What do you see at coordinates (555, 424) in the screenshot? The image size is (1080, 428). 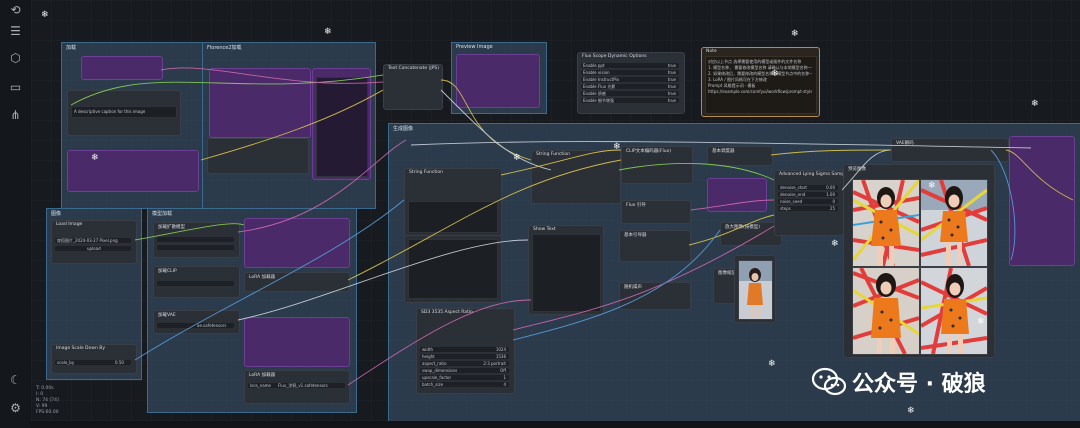 I see `bottom-bar` at bounding box center [555, 424].